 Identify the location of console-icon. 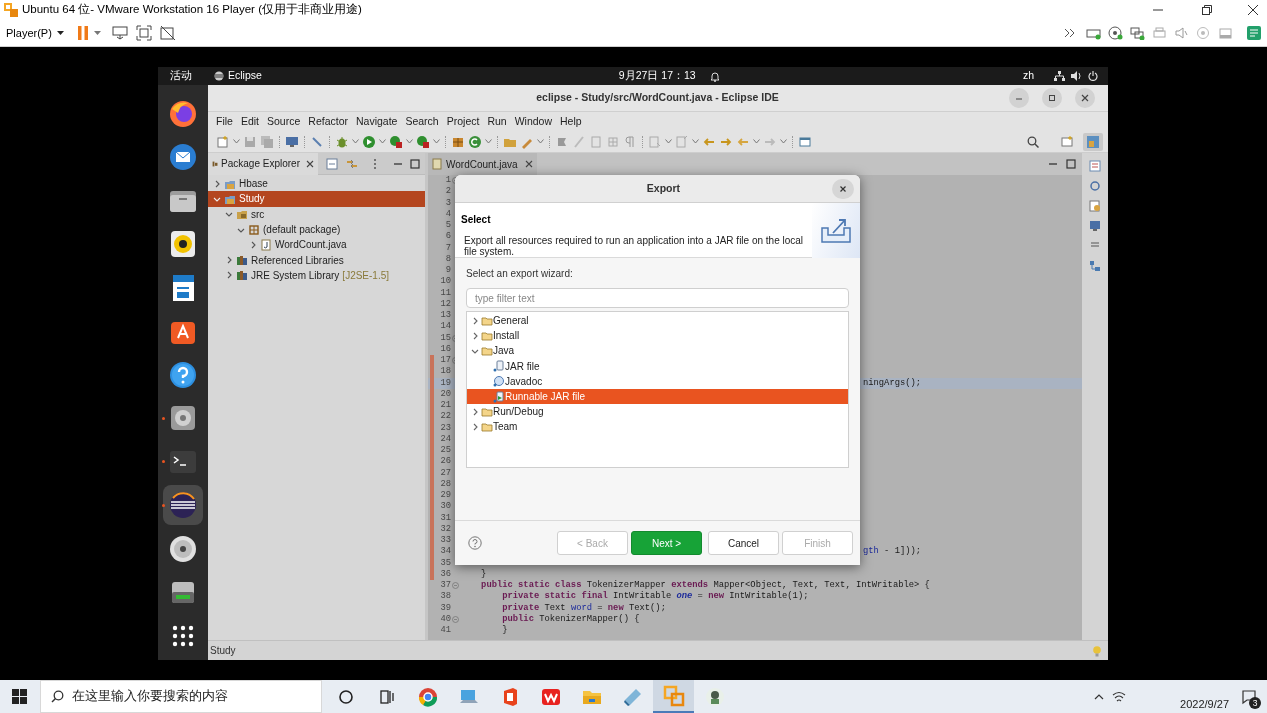
(1095, 226).